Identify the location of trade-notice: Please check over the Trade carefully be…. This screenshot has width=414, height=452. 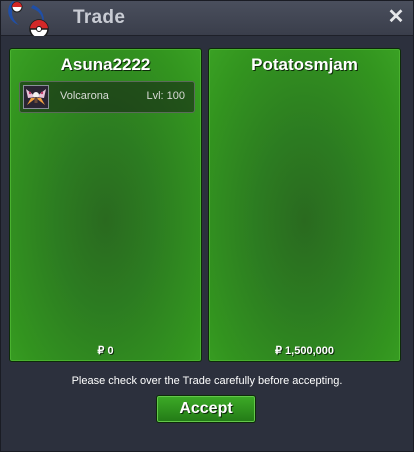
(207, 381).